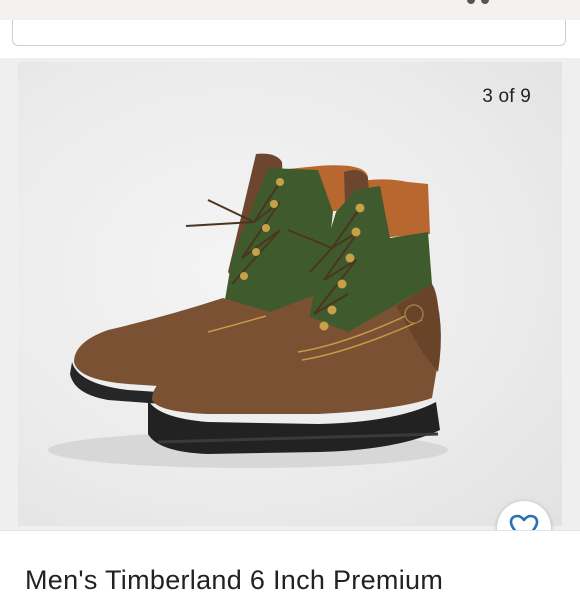 The image size is (580, 596). What do you see at coordinates (289, 33) in the screenshot?
I see `search-input` at bounding box center [289, 33].